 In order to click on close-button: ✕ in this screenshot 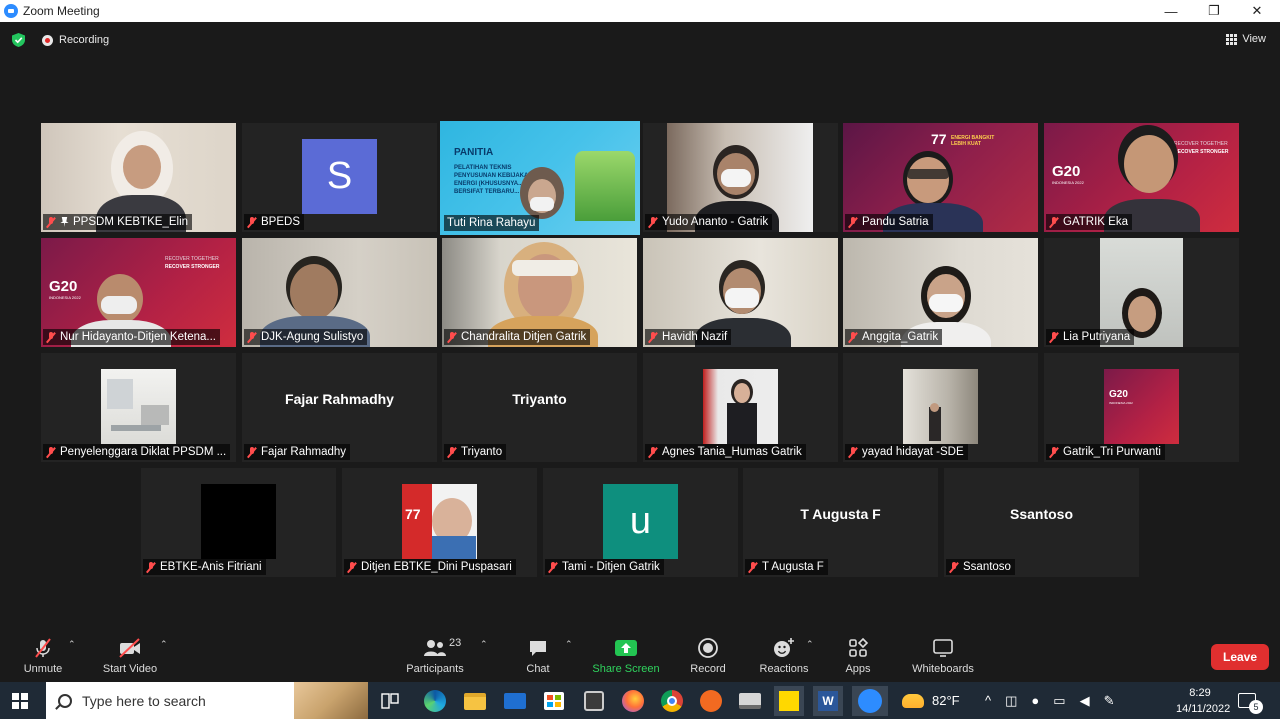, I will do `click(1257, 11)`.